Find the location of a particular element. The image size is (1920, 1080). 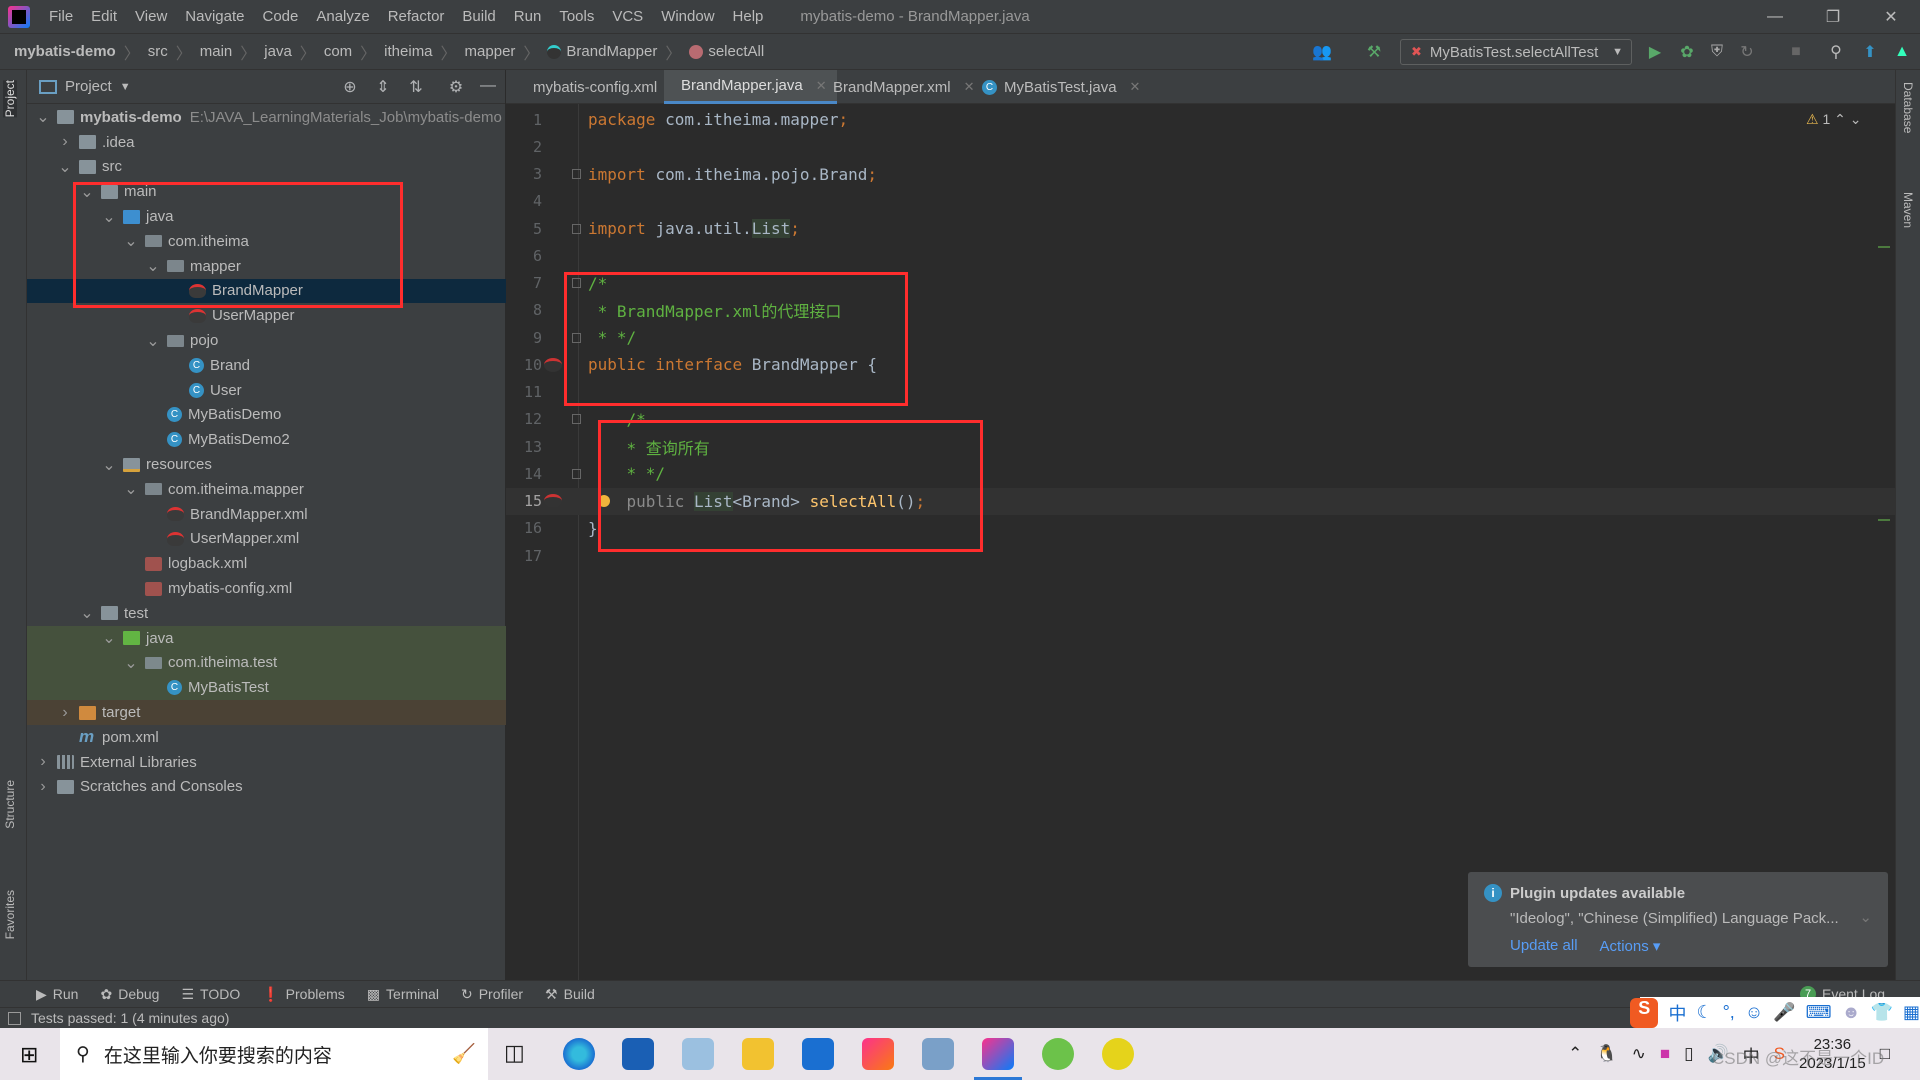

qq-icon: 🐧 is located at coordinates (1606, 1054).